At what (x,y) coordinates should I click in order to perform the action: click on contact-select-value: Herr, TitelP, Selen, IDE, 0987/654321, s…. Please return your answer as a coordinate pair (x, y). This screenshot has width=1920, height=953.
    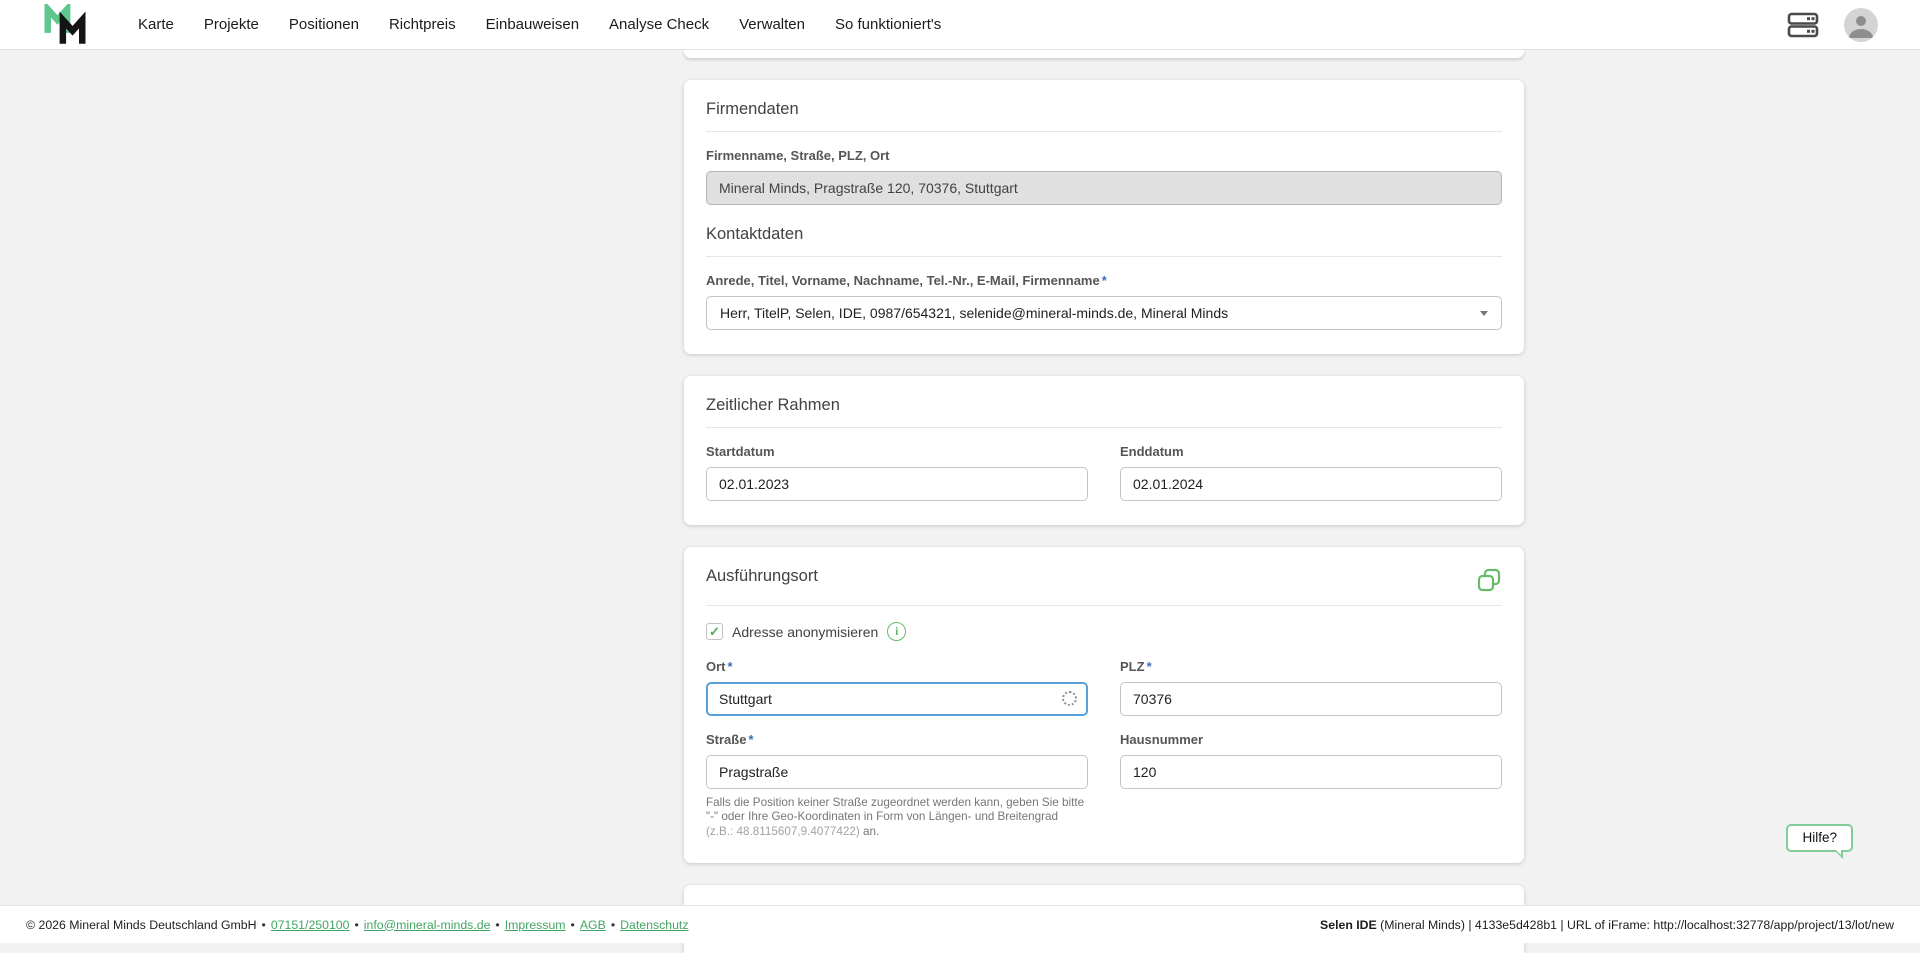
    Looking at the image, I should click on (974, 313).